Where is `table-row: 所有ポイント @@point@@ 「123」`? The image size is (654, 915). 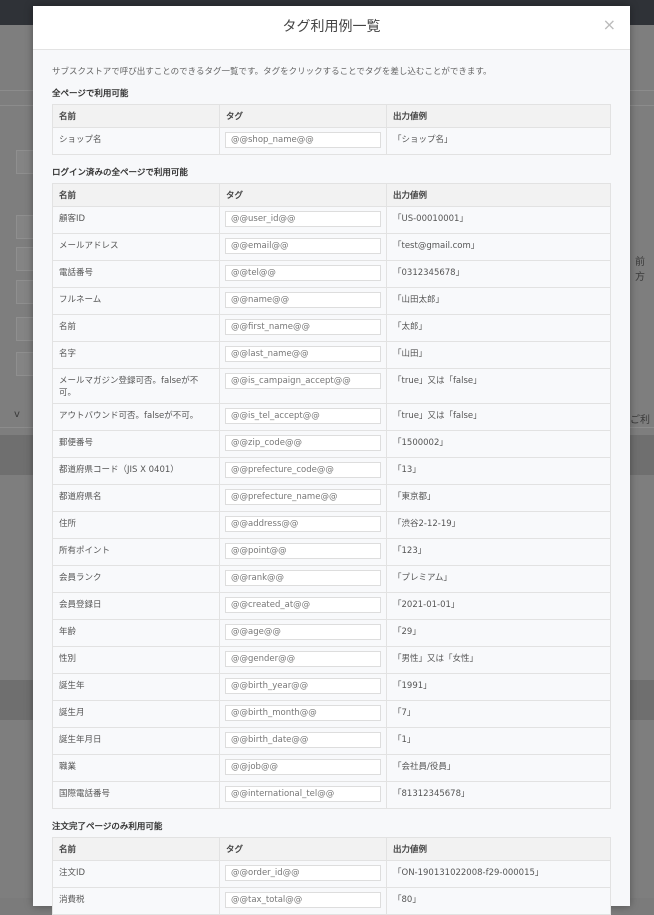 table-row: 所有ポイント @@point@@ 「123」 is located at coordinates (331, 552).